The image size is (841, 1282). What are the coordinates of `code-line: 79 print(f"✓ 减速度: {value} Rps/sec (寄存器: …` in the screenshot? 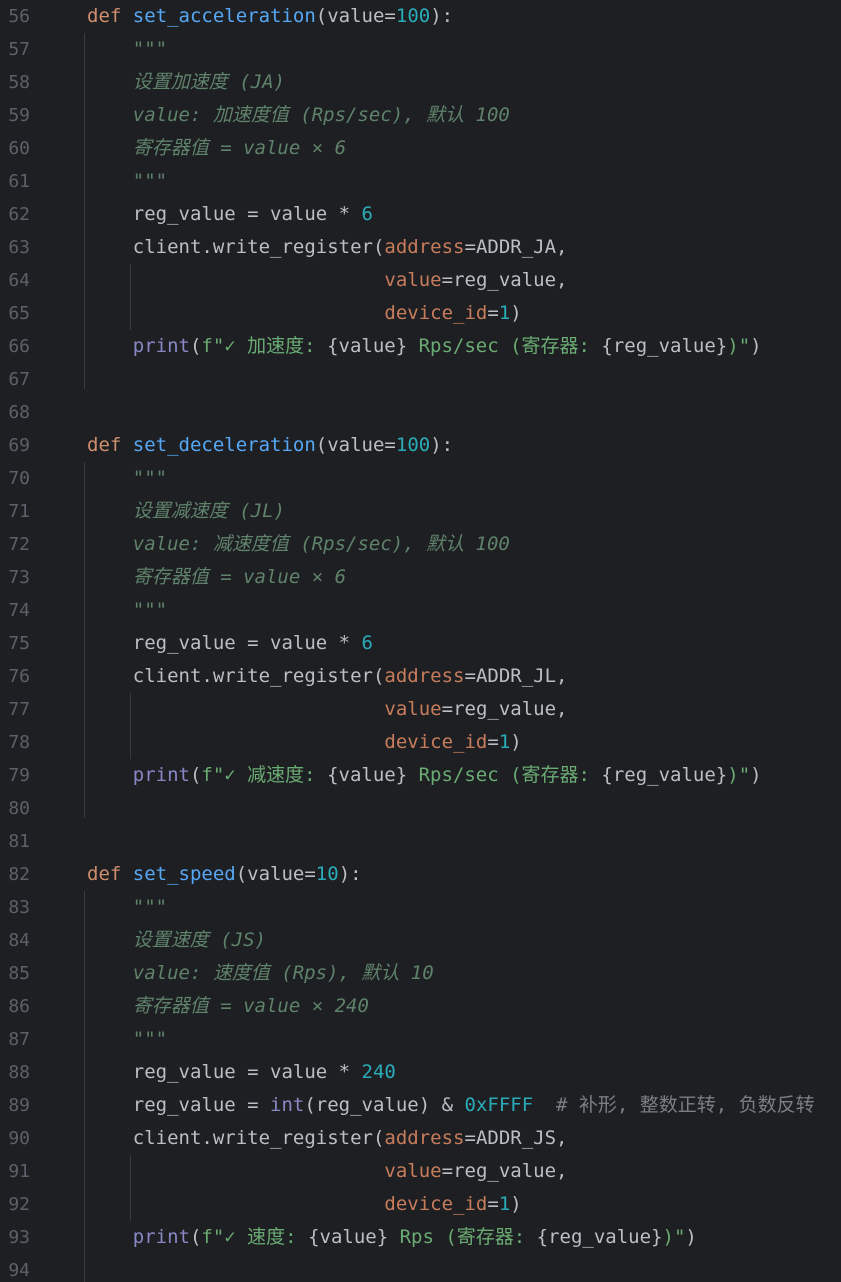 It's located at (420, 775).